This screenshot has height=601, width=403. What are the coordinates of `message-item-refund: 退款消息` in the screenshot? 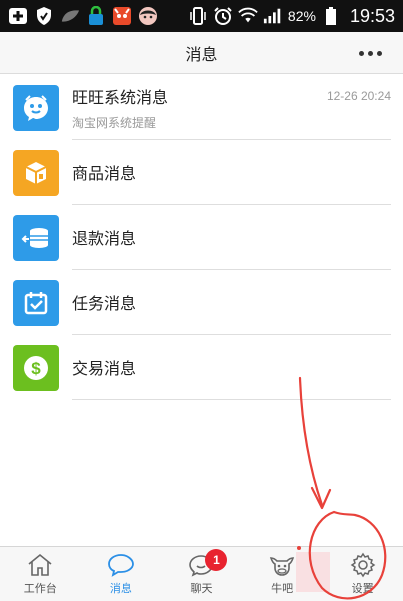 It's located at (201, 237).